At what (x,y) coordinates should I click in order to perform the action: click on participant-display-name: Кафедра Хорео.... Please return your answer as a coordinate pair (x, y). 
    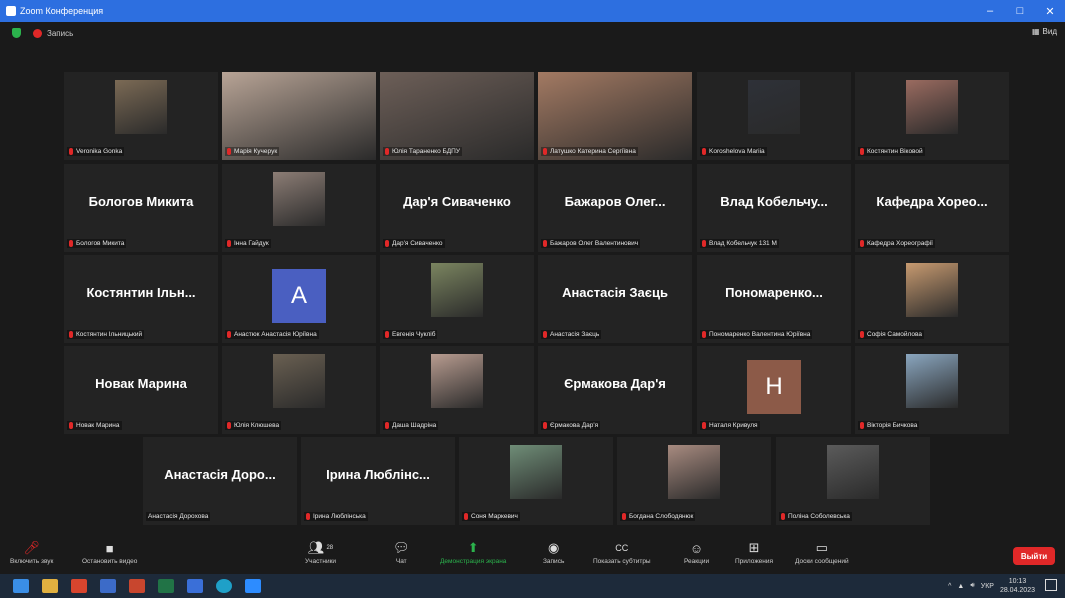
    Looking at the image, I should click on (932, 201).